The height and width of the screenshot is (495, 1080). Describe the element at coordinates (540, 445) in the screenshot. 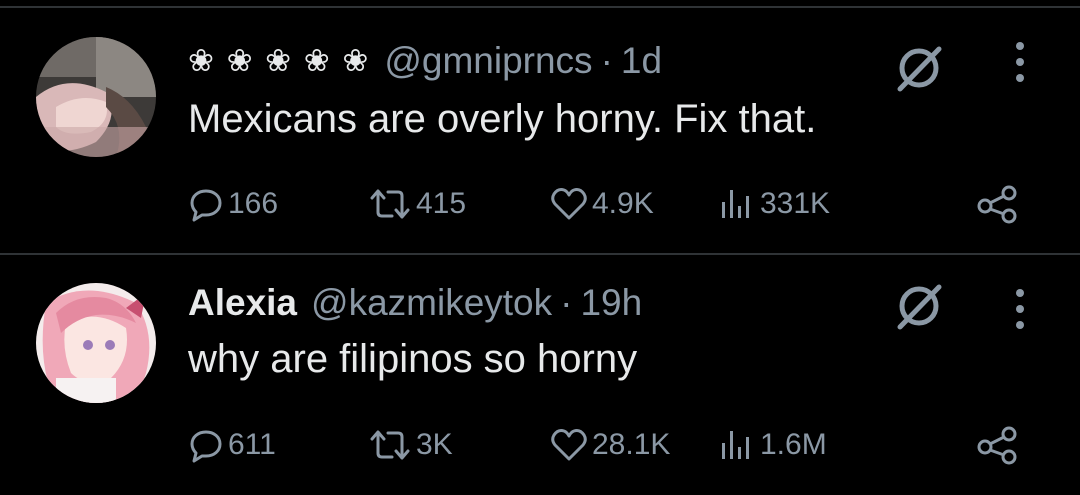

I see `action-bar: 611 3K 28.1K 1.6M` at that location.